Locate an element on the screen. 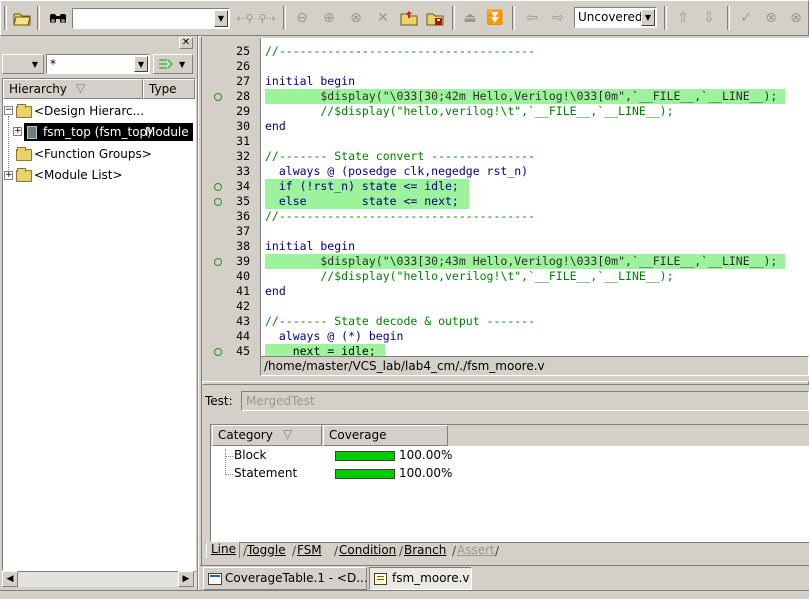 This screenshot has height=599, width=809. tab-toggle: Toggle is located at coordinates (266, 550).